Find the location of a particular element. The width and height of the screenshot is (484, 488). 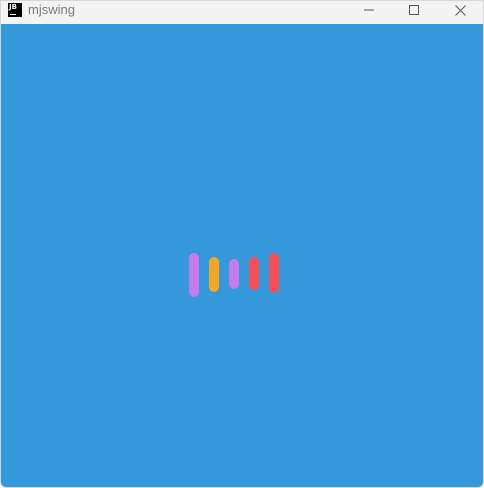

maximize-icon is located at coordinates (414, 10).